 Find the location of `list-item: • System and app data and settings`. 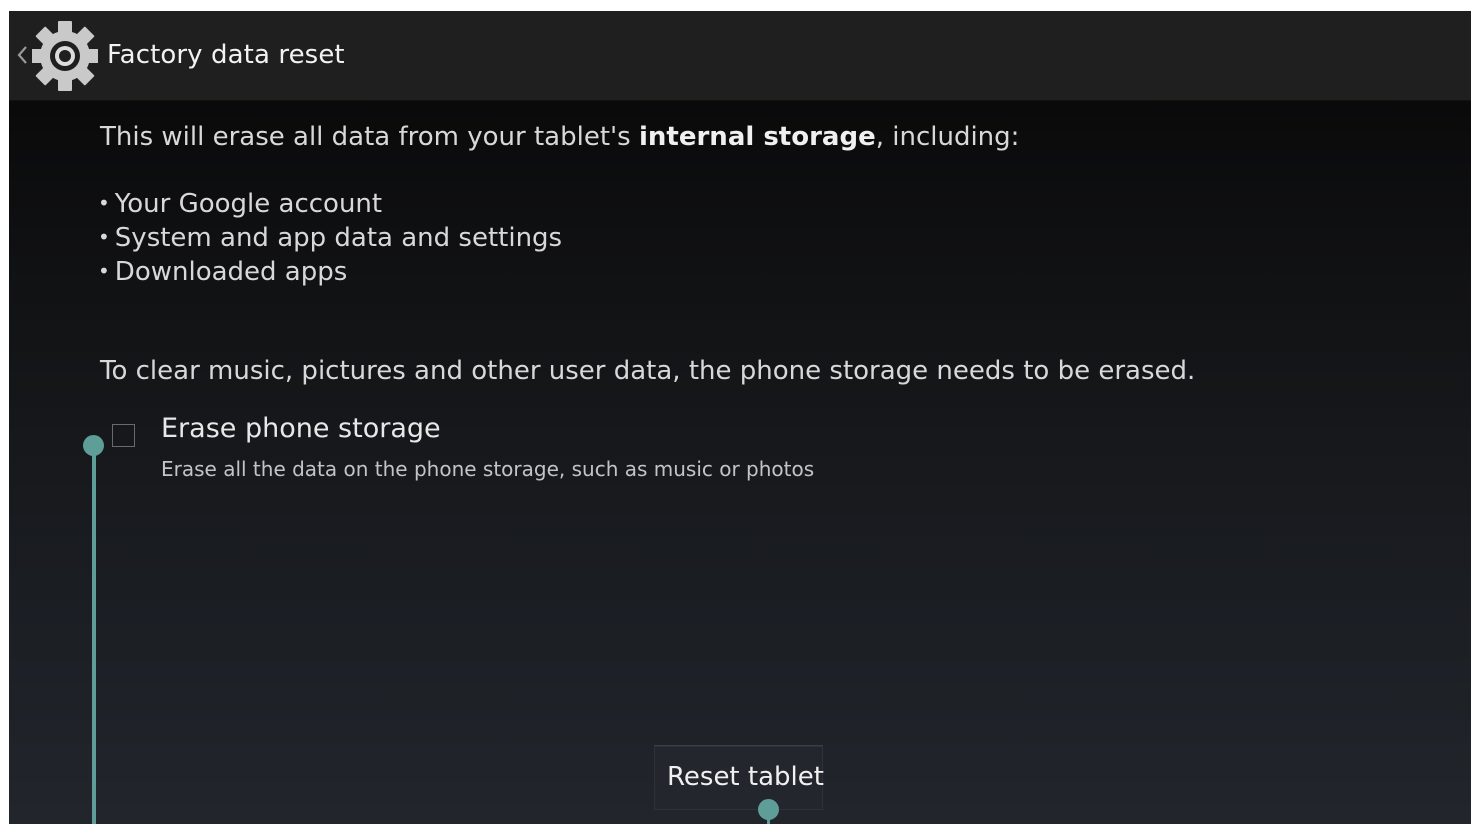

list-item: • System and app data and settings is located at coordinates (330, 238).